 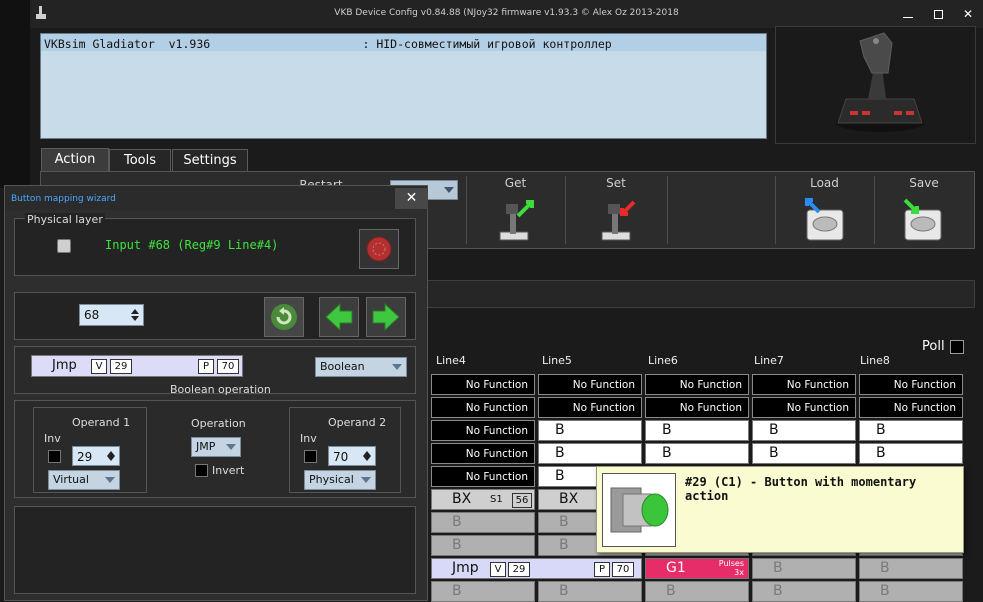 What do you see at coordinates (52, 438) in the screenshot?
I see `operand1-inv-label: Inv` at bounding box center [52, 438].